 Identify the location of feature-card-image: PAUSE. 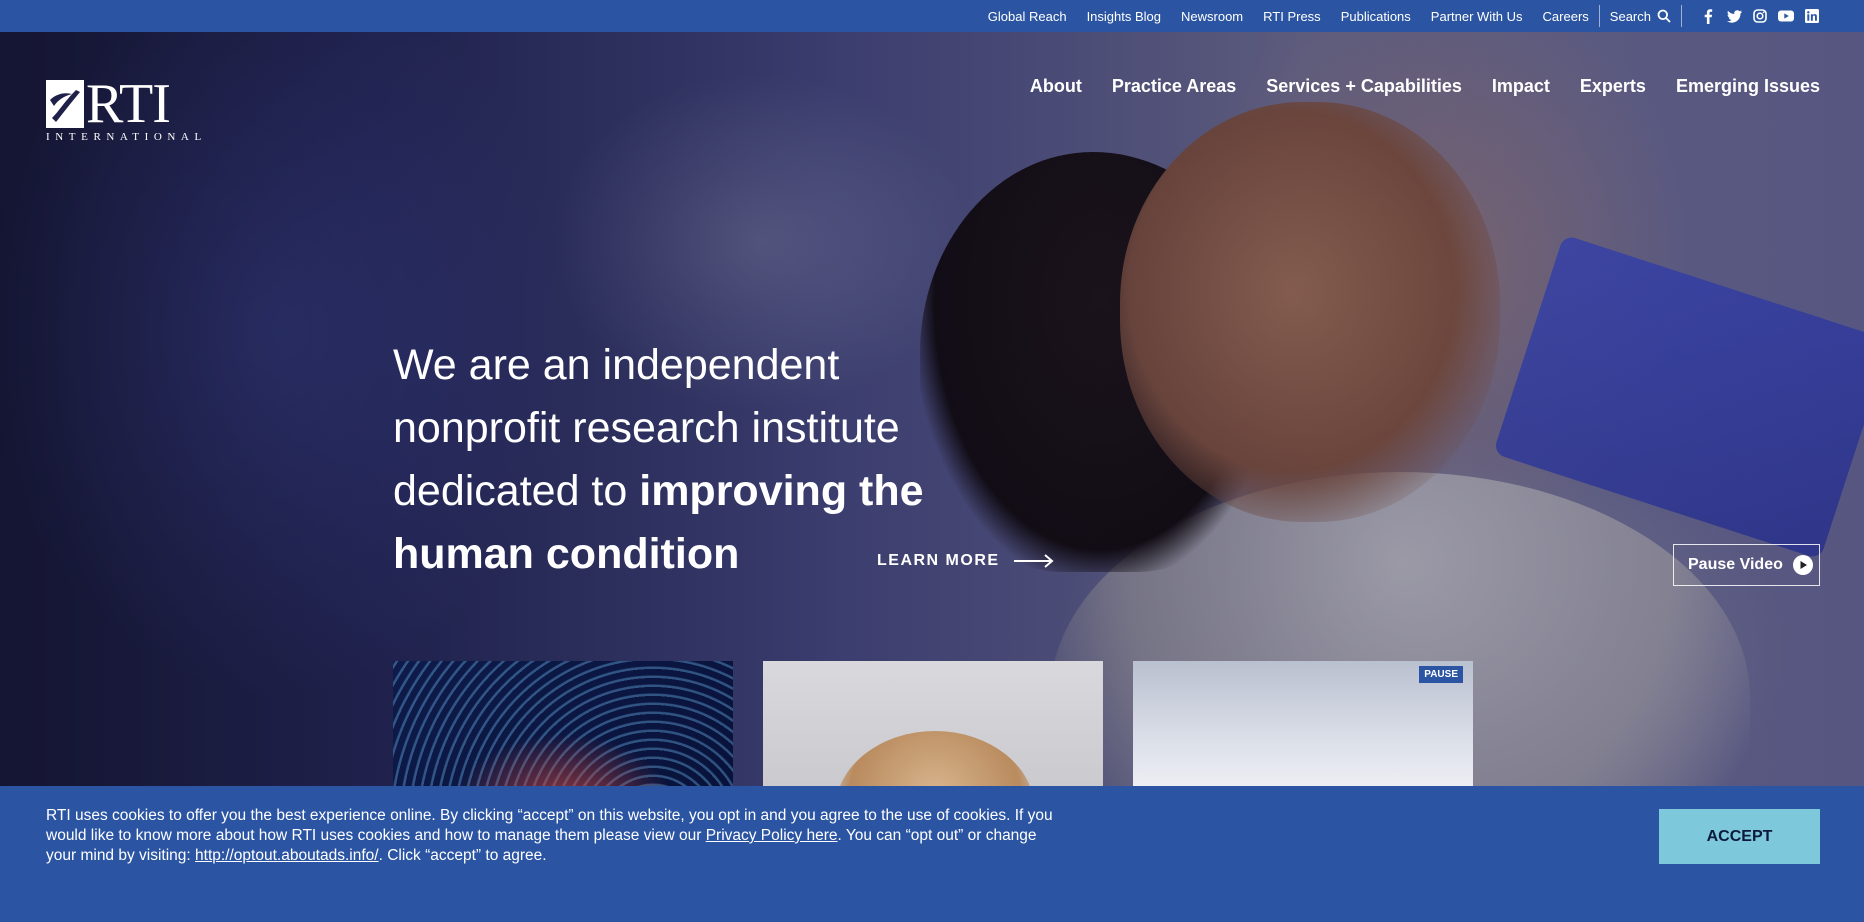
(1303, 731).